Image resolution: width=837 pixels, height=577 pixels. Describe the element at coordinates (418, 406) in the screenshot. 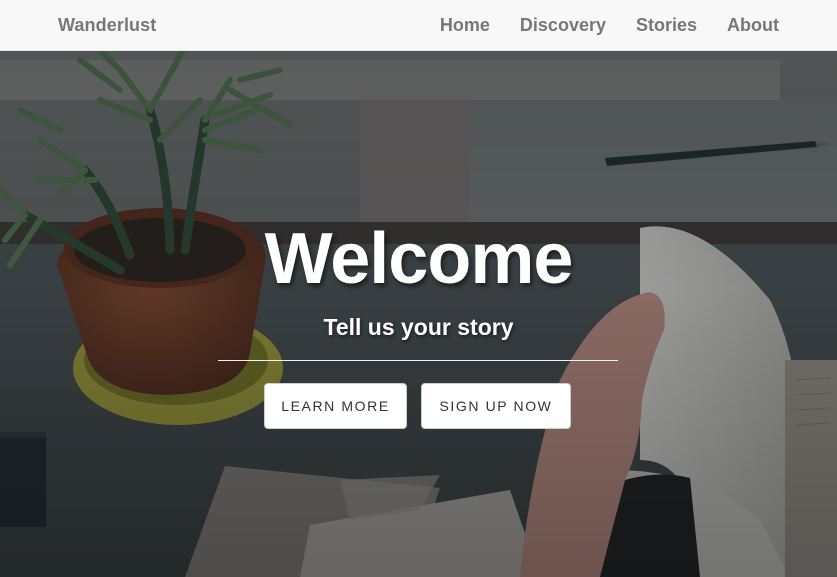

I see `hero-cta-group: LEARN MORE SIGN UP NOW` at that location.